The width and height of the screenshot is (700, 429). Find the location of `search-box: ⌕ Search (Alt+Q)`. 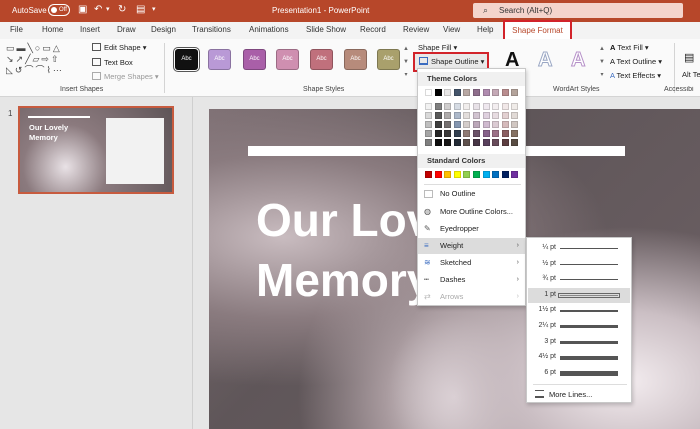

search-box: ⌕ Search (Alt+Q) is located at coordinates (578, 10).